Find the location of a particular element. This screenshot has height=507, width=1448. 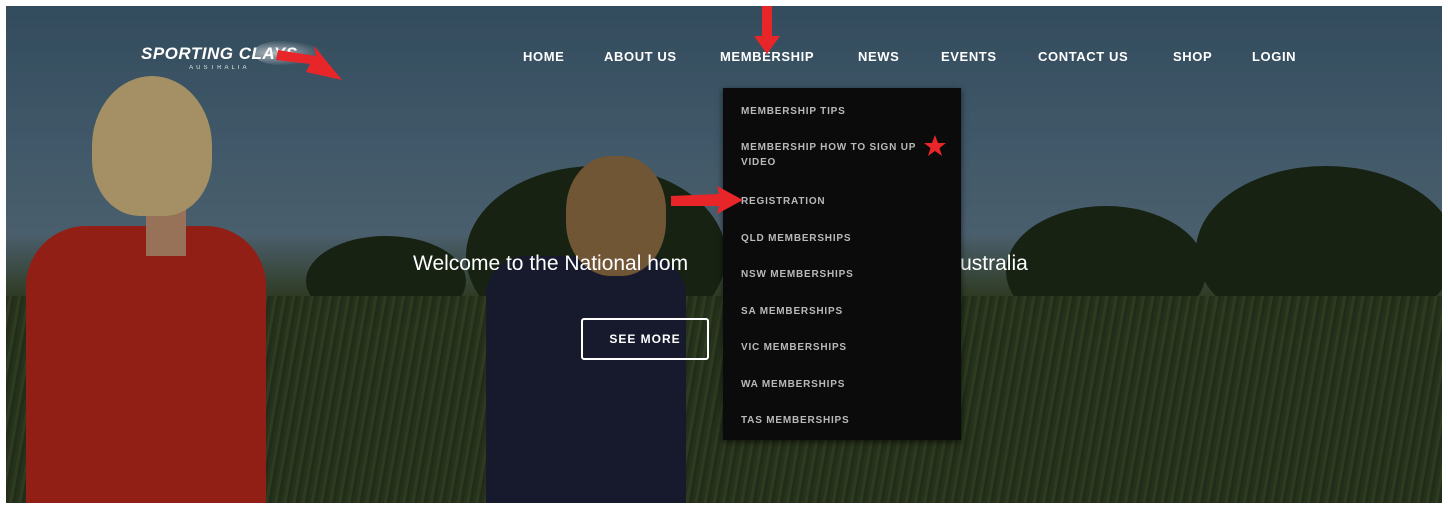

menu-item-tas-memberships: TAS MEMBERSHIPS is located at coordinates (841, 420).